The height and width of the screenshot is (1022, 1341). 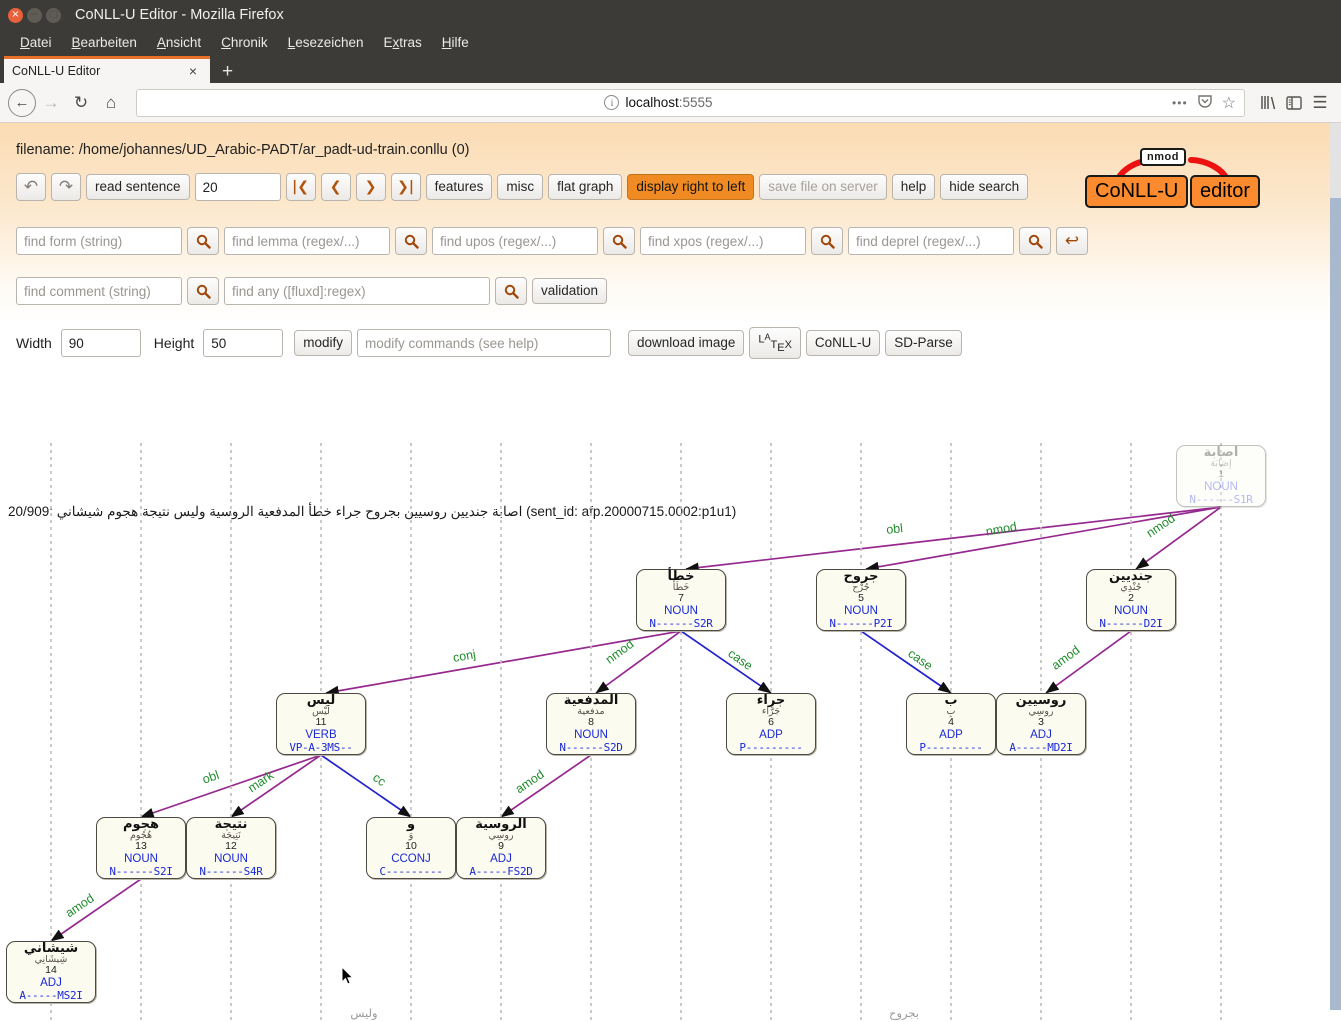 I want to click on dependency-label: conj, so click(x=464, y=656).